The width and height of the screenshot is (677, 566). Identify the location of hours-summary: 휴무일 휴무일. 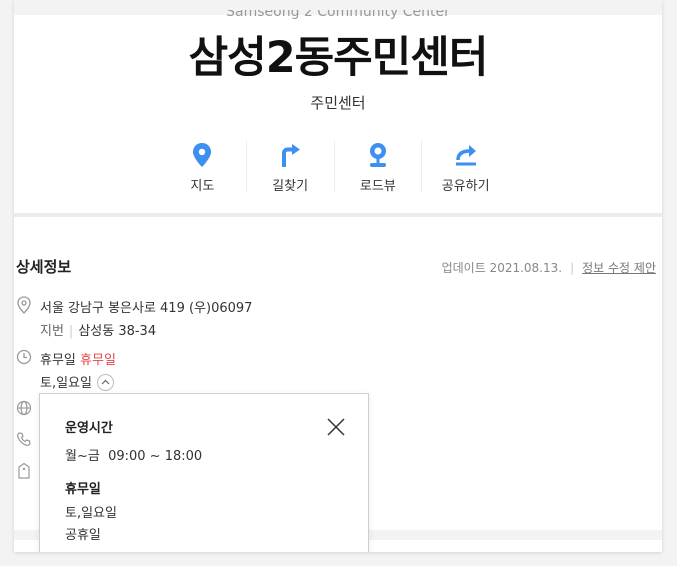
(78, 358).